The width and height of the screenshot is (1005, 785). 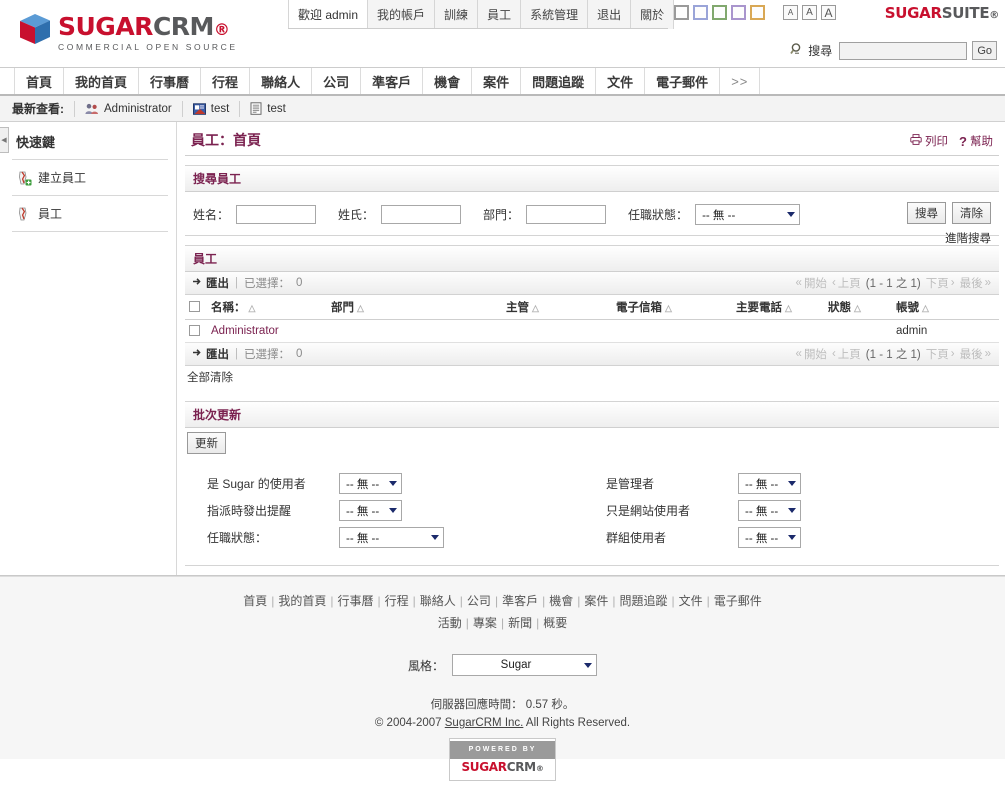 What do you see at coordinates (926, 213) in the screenshot?
I see `search-button: 搜尋` at bounding box center [926, 213].